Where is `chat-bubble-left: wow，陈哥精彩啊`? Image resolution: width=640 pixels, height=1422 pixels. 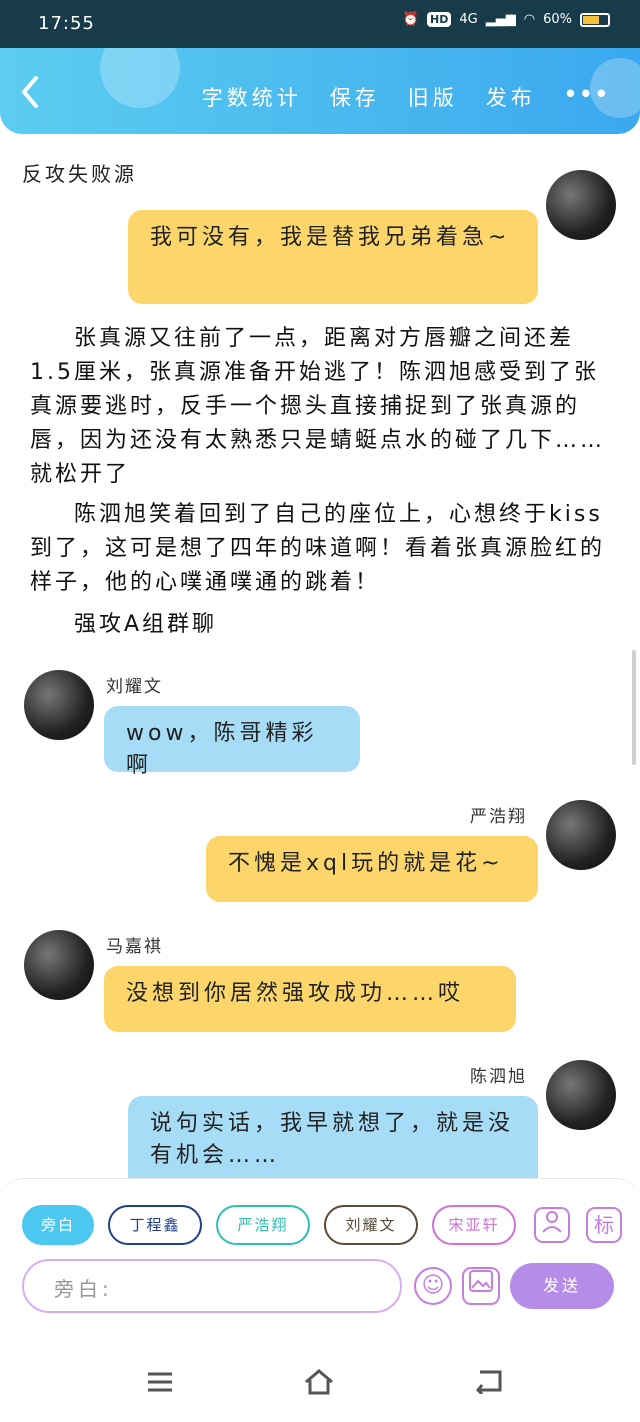 chat-bubble-left: wow，陈哥精彩啊 is located at coordinates (232, 742).